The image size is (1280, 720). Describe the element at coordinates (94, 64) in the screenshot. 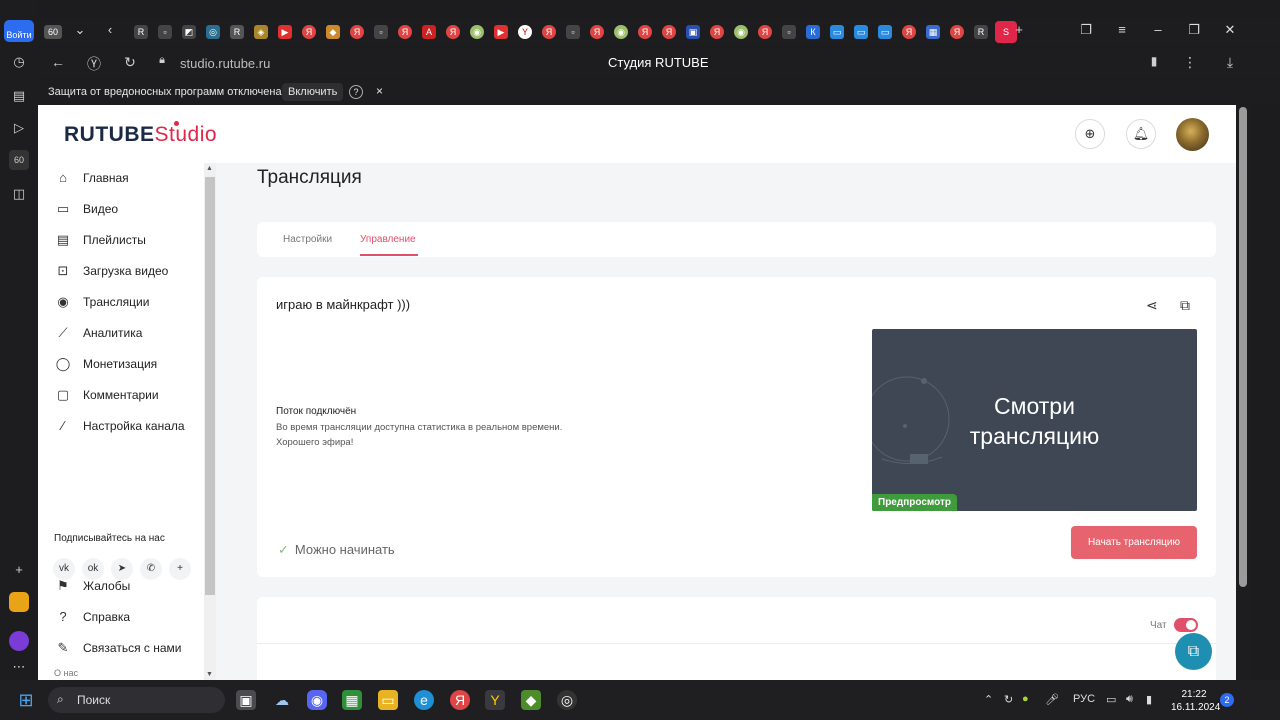

I see `yandex-icon: Ⓨ` at that location.